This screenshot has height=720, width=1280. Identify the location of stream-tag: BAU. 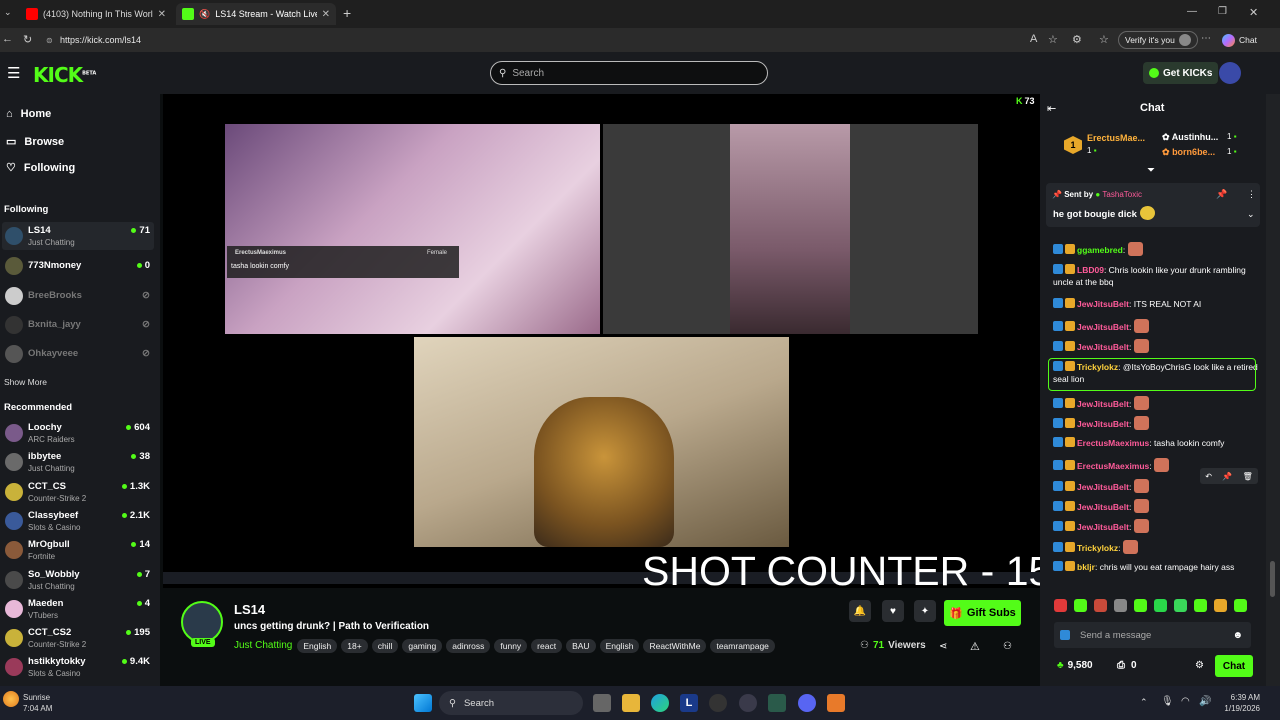
(581, 646).